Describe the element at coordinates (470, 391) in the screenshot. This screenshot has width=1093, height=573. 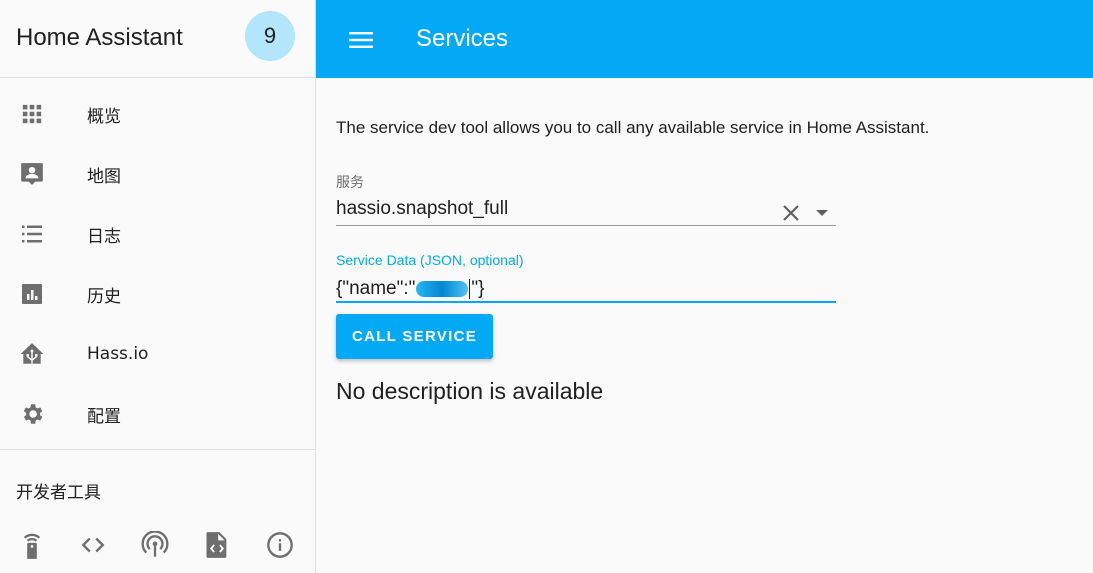
I see `no-description-text: No description is available` at that location.